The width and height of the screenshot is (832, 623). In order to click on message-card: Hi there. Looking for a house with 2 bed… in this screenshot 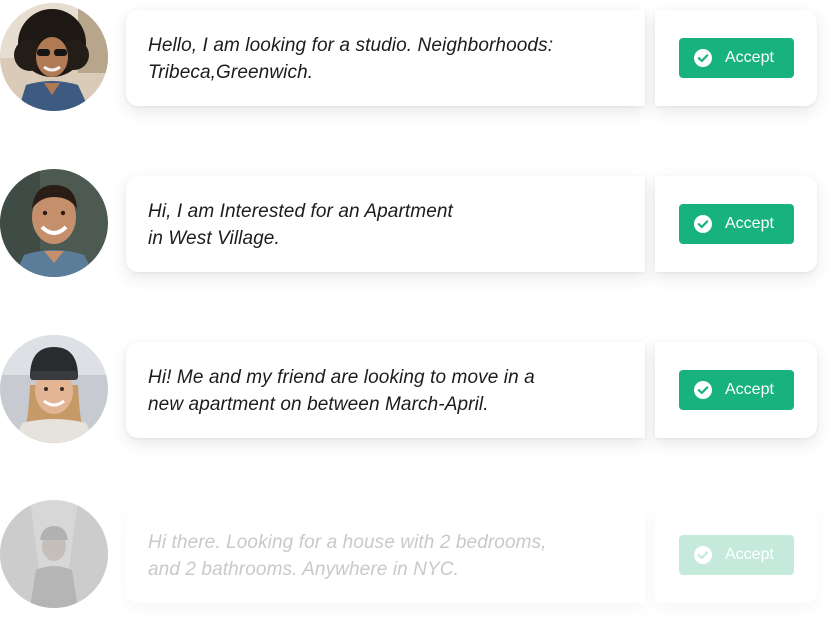, I will do `click(385, 555)`.